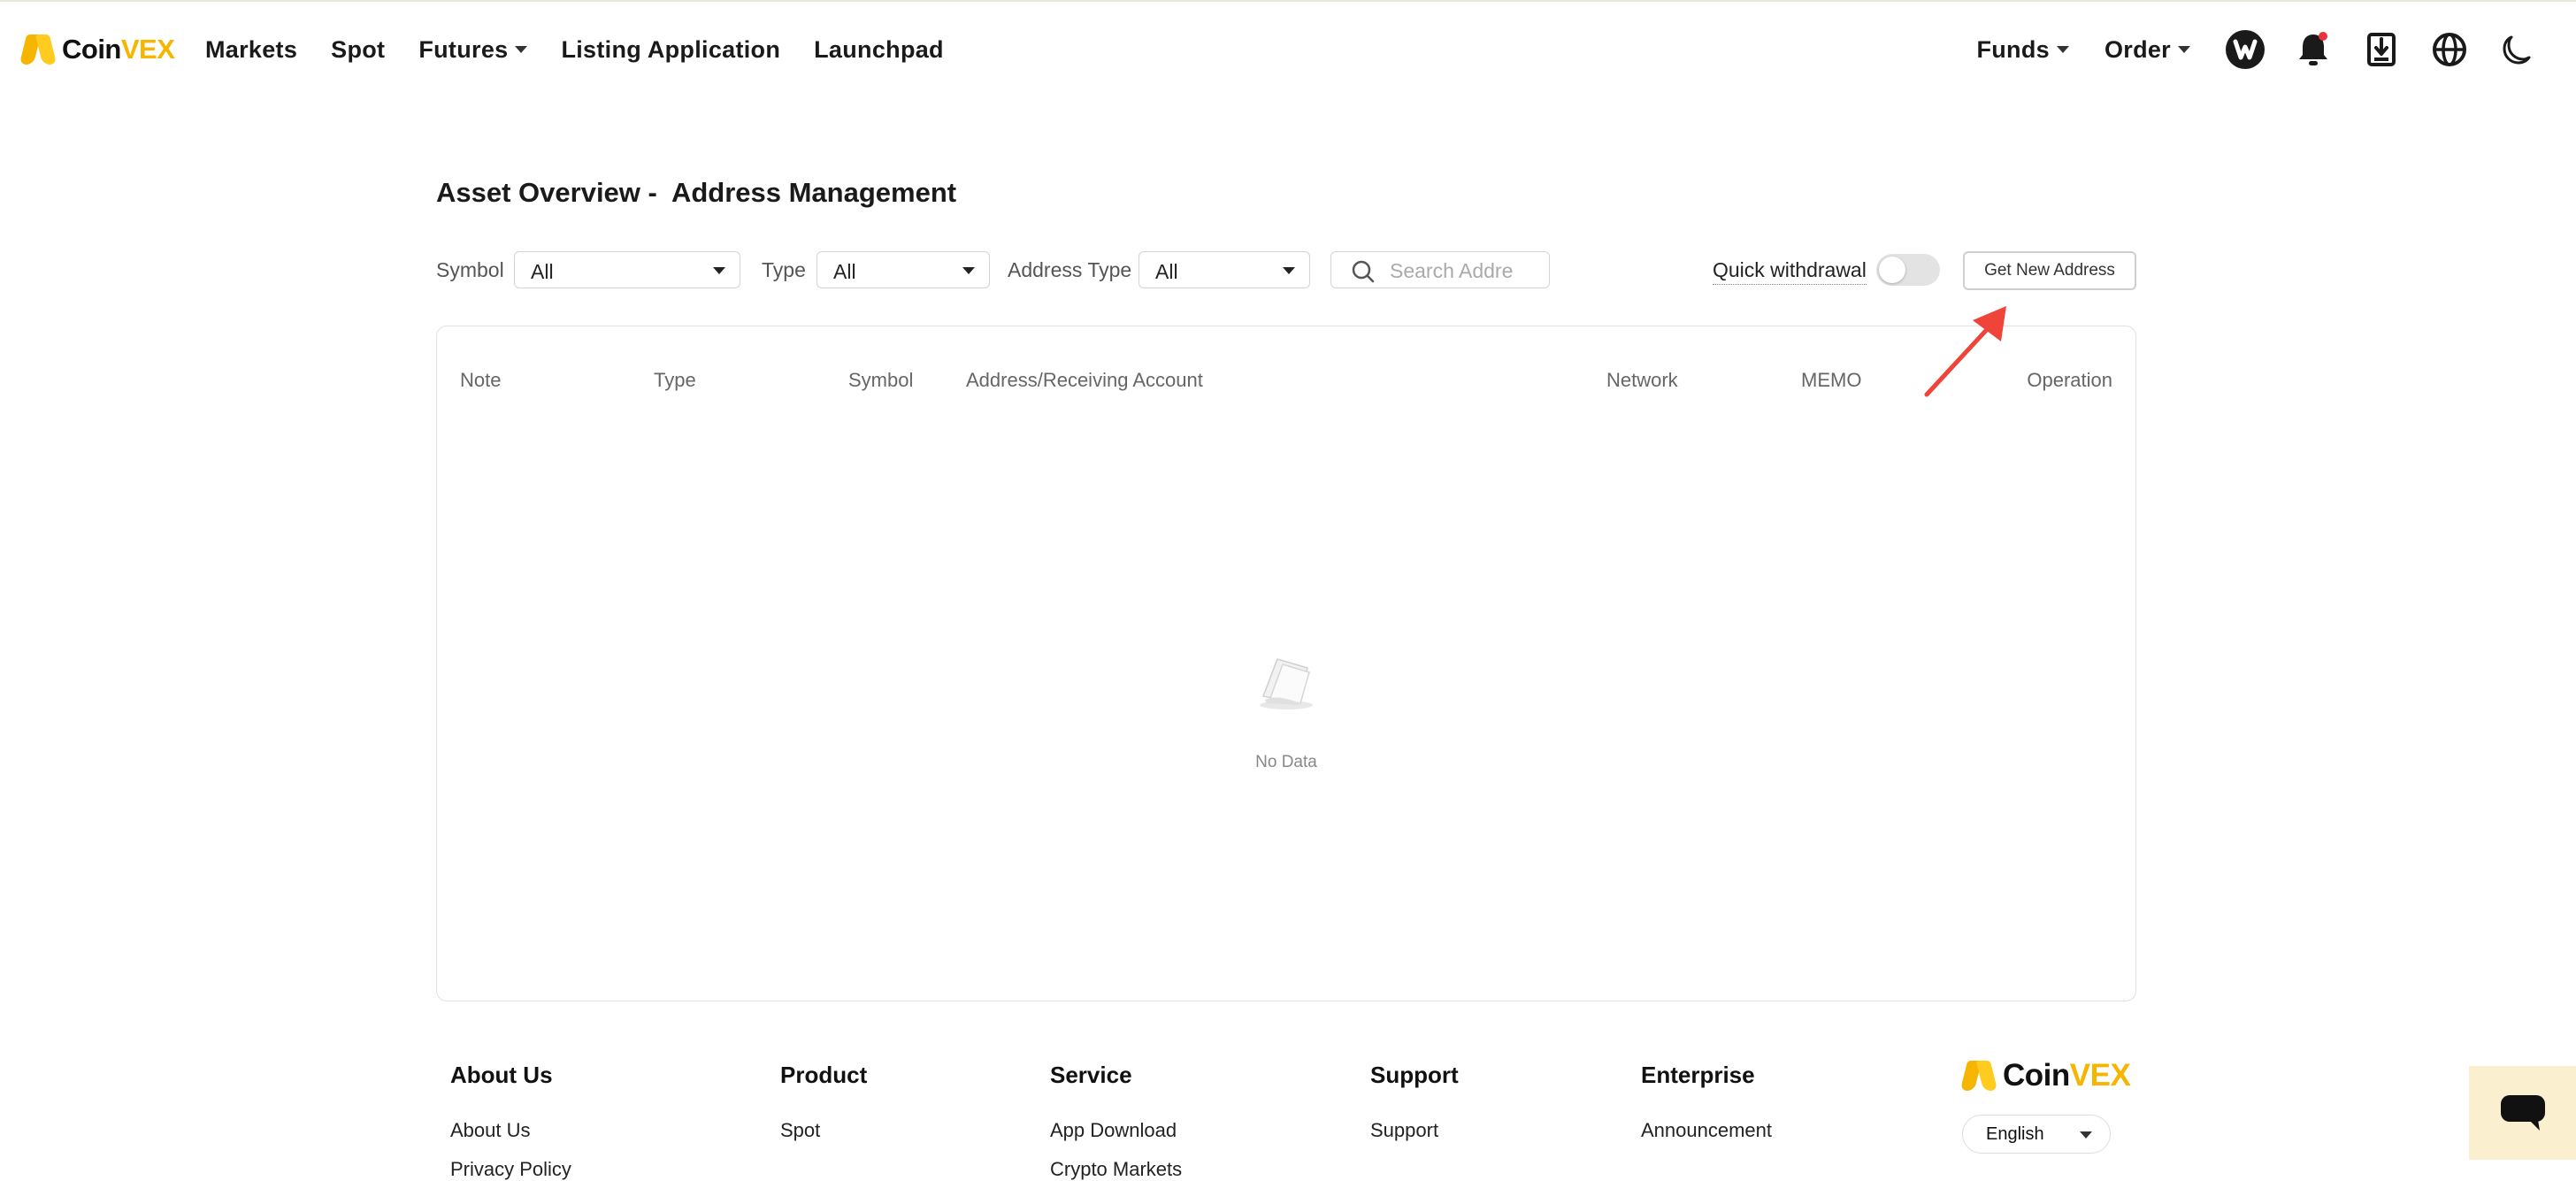 The height and width of the screenshot is (1181, 2576). Describe the element at coordinates (824, 1075) in the screenshot. I see `footer-heading: Product` at that location.